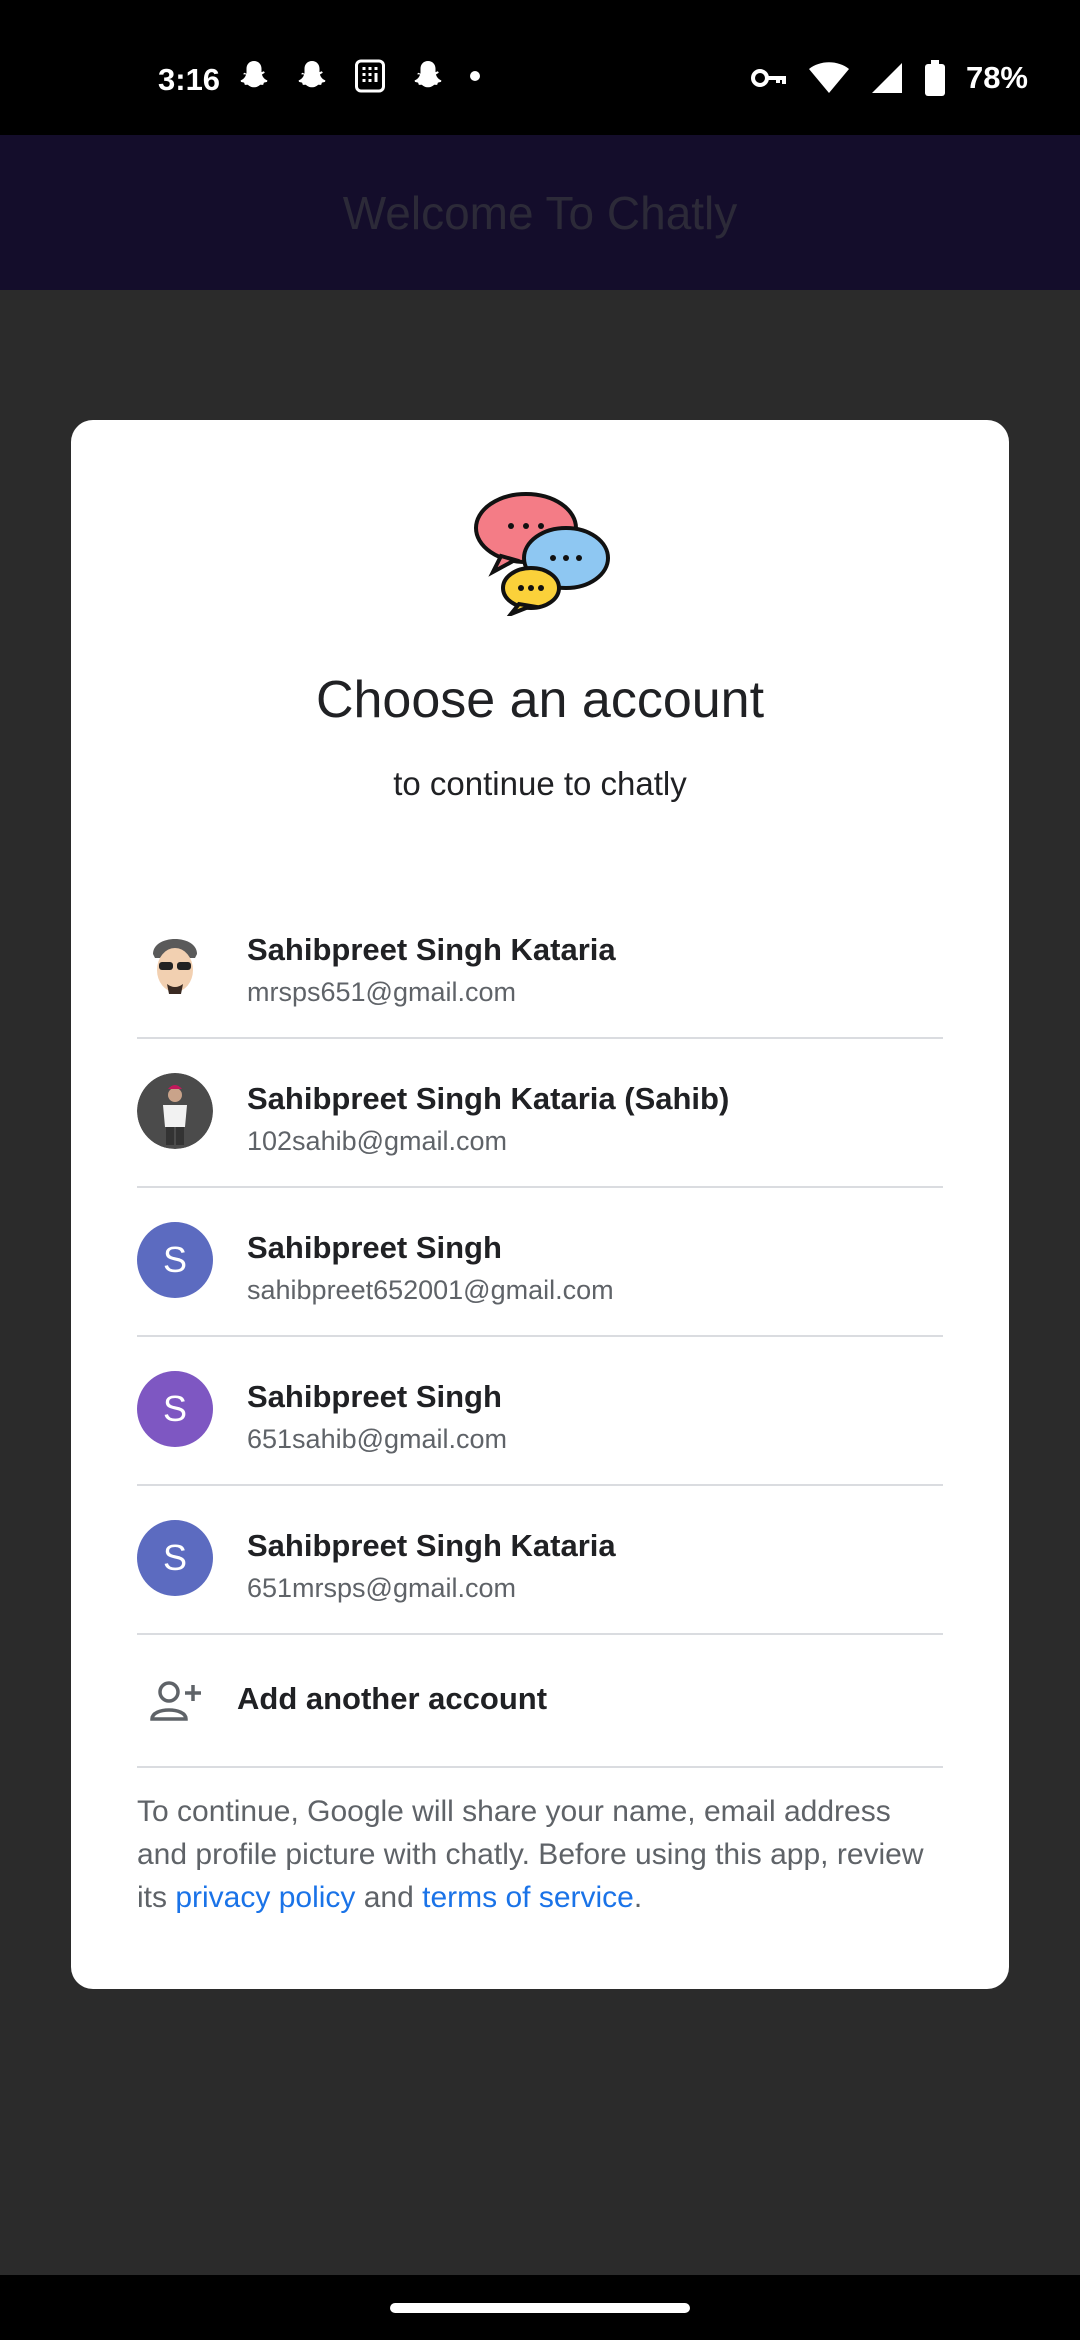 This screenshot has height=2340, width=1080. Describe the element at coordinates (189, 79) in the screenshot. I see `status-time: 3:16` at that location.